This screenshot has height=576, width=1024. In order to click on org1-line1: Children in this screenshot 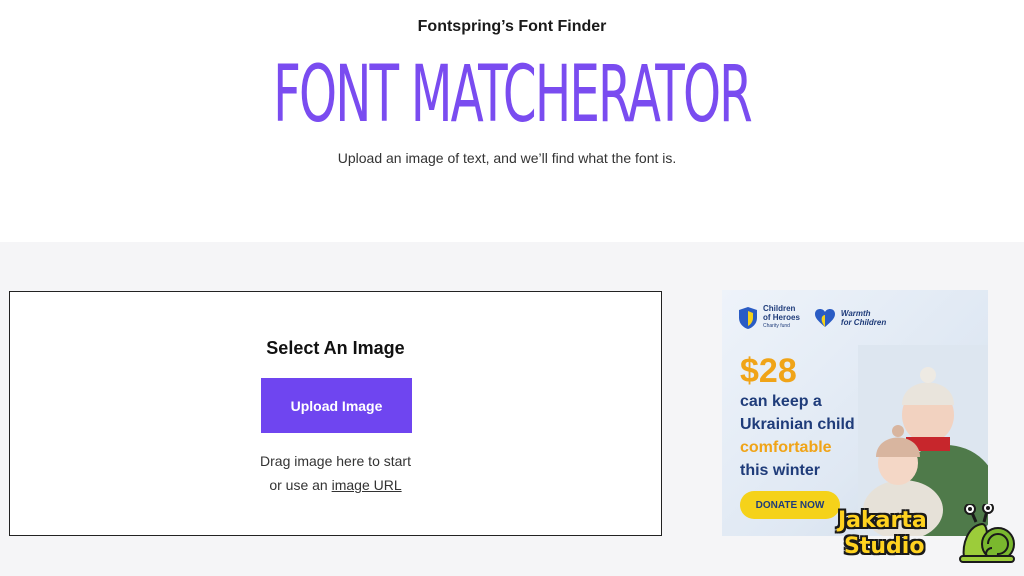, I will do `click(779, 308)`.